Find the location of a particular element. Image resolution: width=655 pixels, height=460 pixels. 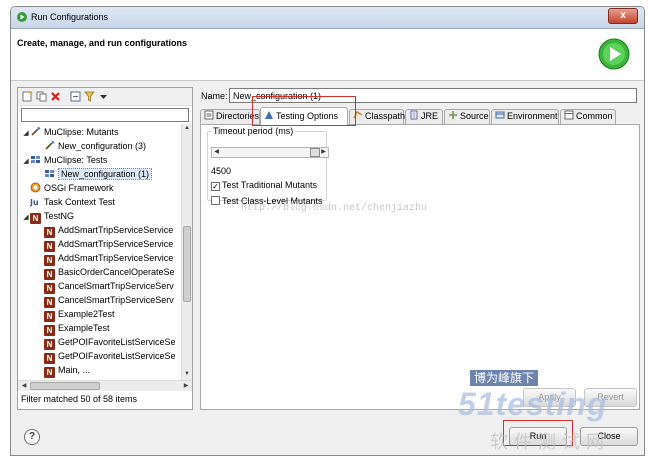

header-banner: Create, manage, and run configurations is located at coordinates (327, 55).